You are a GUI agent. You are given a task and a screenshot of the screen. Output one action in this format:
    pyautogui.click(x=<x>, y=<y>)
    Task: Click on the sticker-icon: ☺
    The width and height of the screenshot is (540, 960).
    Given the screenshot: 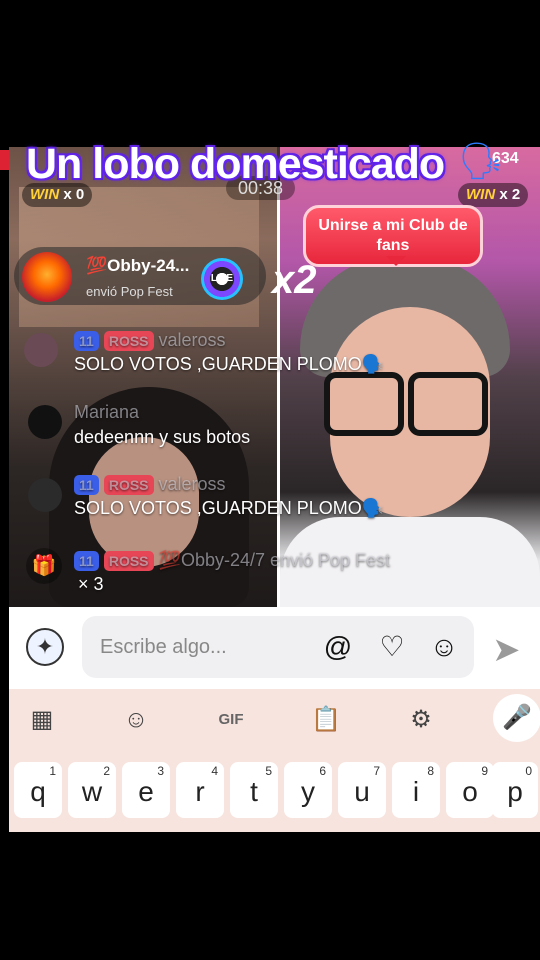 What is the action you would take?
    pyautogui.click(x=136, y=720)
    